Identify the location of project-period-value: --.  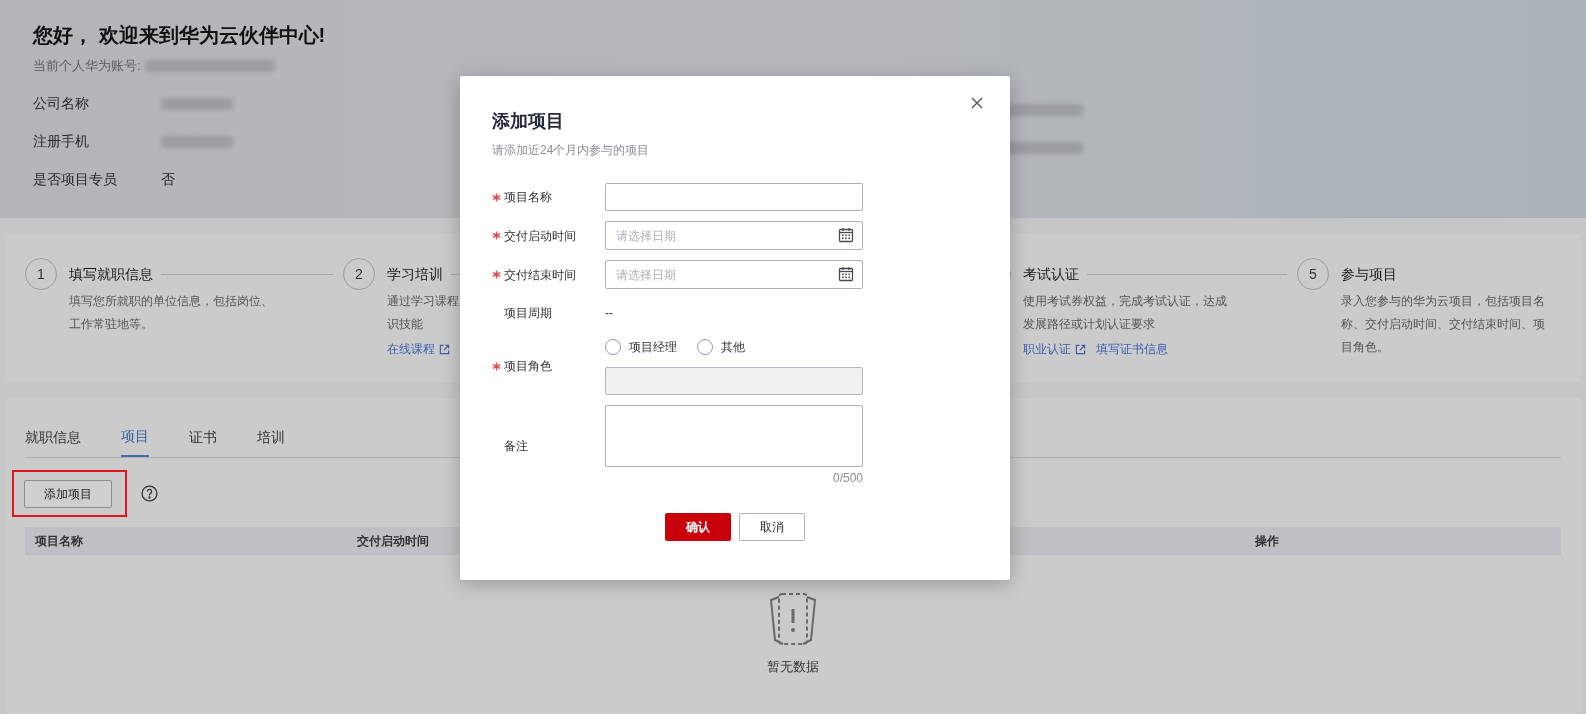
(609, 313).